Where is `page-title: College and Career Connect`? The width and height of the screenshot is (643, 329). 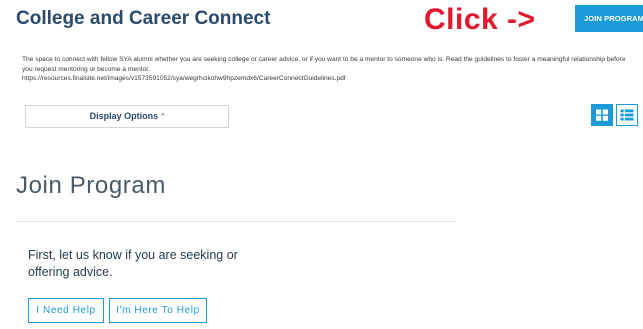
page-title: College and Career Connect is located at coordinates (143, 18).